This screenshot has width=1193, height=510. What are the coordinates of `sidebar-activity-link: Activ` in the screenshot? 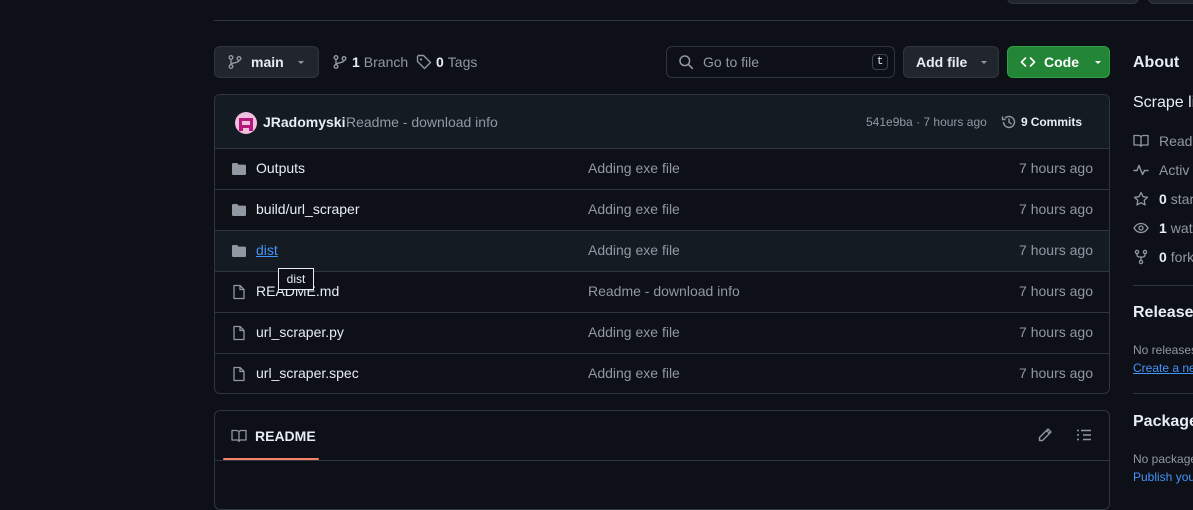 It's located at (1161, 170).